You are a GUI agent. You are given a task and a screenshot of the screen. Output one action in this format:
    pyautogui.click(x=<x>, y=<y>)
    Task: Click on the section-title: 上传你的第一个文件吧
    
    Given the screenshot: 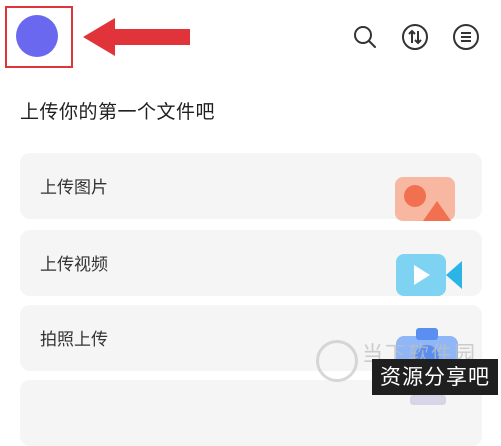 What is the action you would take?
    pyautogui.click(x=118, y=112)
    